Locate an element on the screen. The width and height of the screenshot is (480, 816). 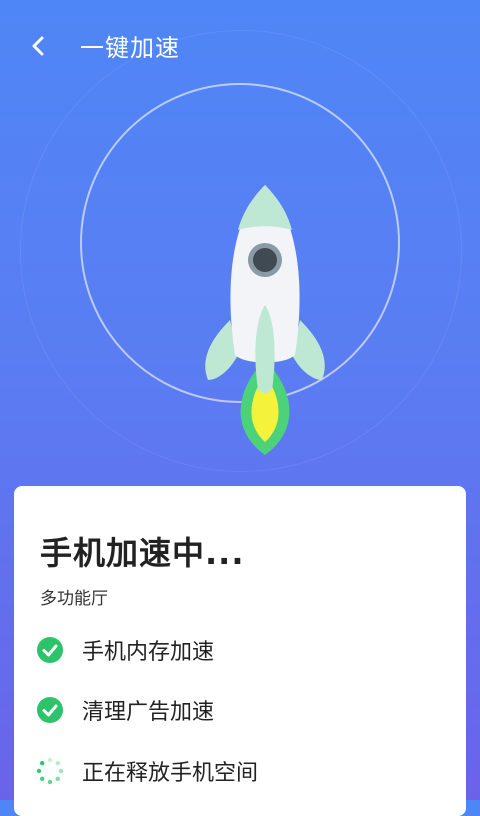
back-arrow-icon is located at coordinates (38, 46).